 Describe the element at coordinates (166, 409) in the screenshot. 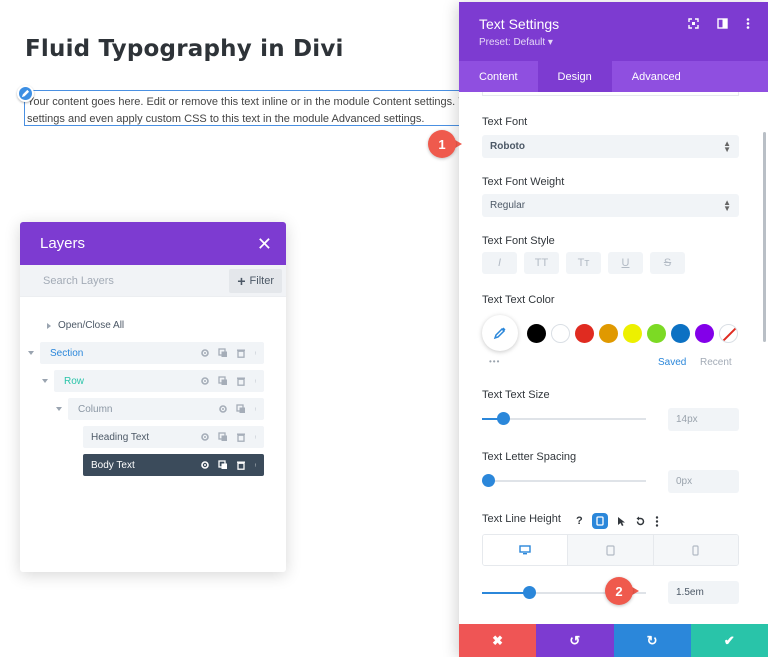

I see `layer-item-column: Column` at that location.